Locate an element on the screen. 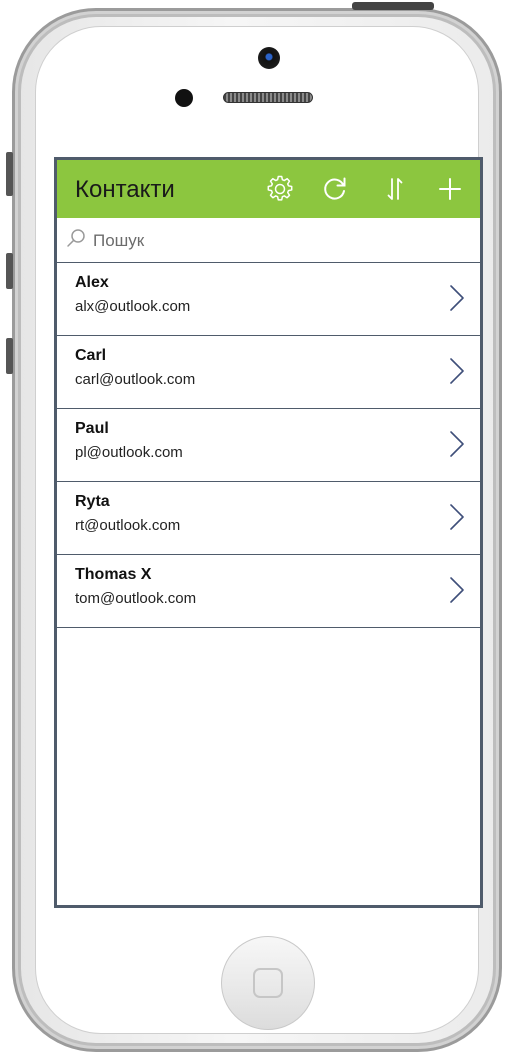 This screenshot has height=1058, width=518. contact-row: Thomas X tom@outlook.com is located at coordinates (268, 591).